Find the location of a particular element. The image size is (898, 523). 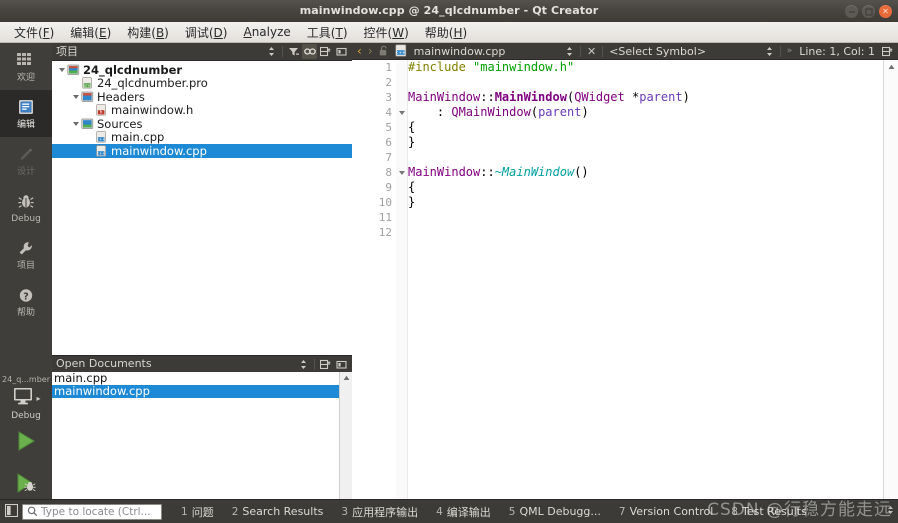

mode-projects-label: 项目 is located at coordinates (25, 265).